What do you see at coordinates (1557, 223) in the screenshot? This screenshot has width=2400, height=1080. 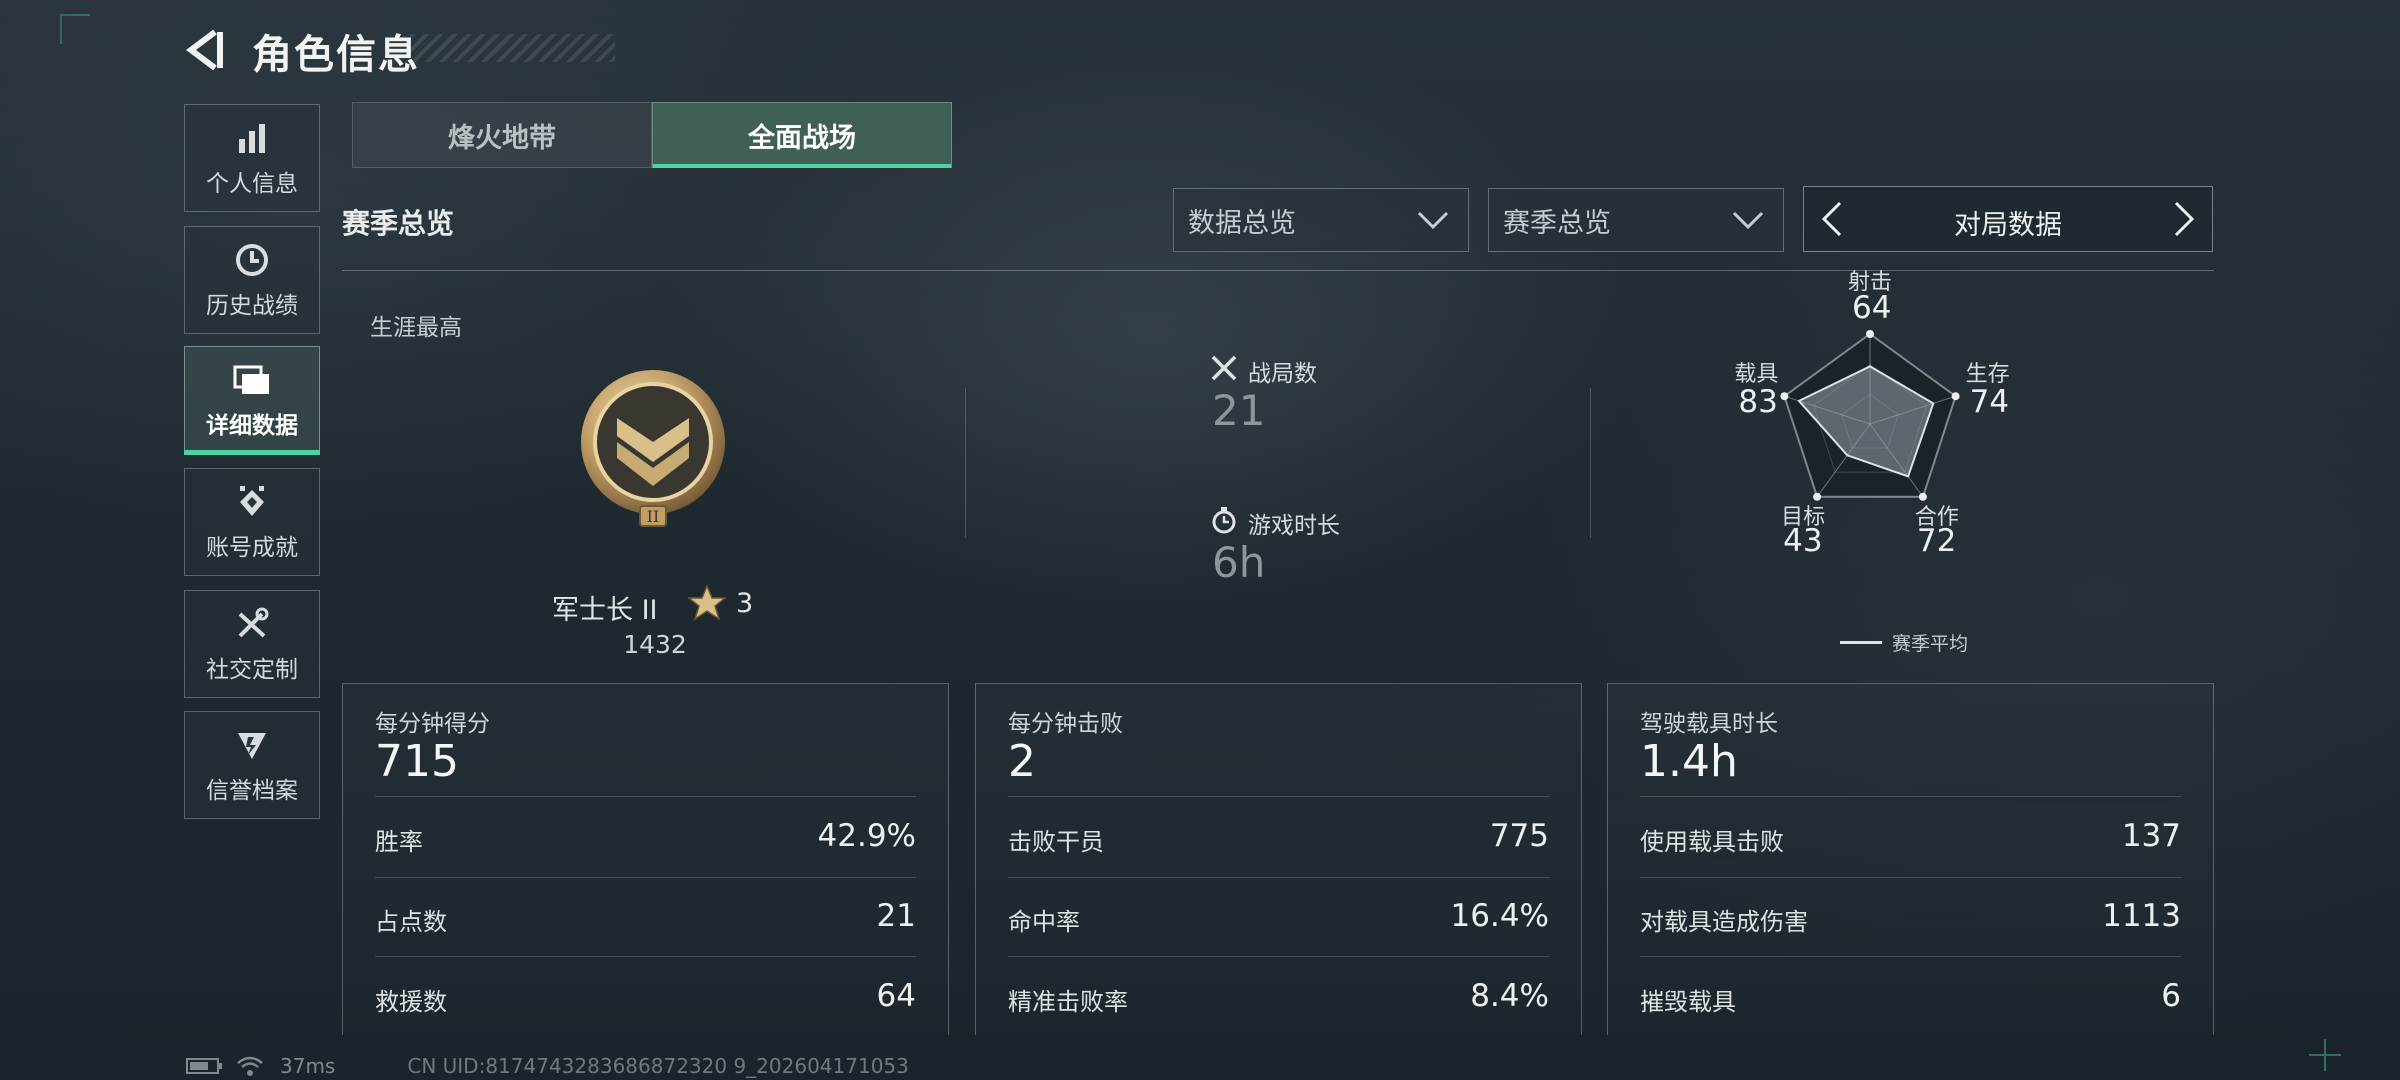 I see `dropdown-label: 赛季总览` at bounding box center [1557, 223].